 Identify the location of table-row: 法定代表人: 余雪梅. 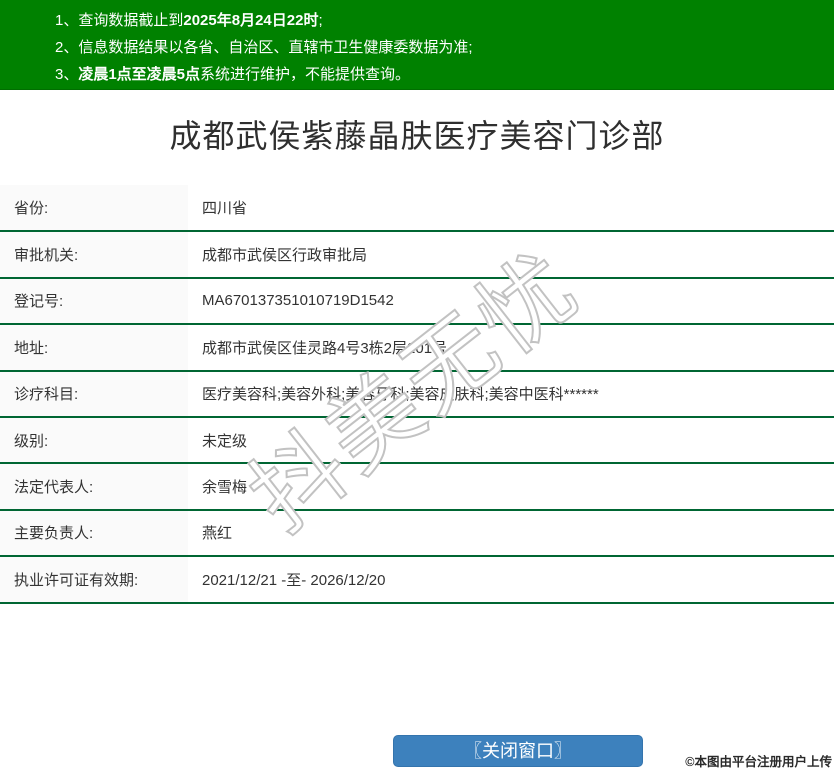
(417, 487).